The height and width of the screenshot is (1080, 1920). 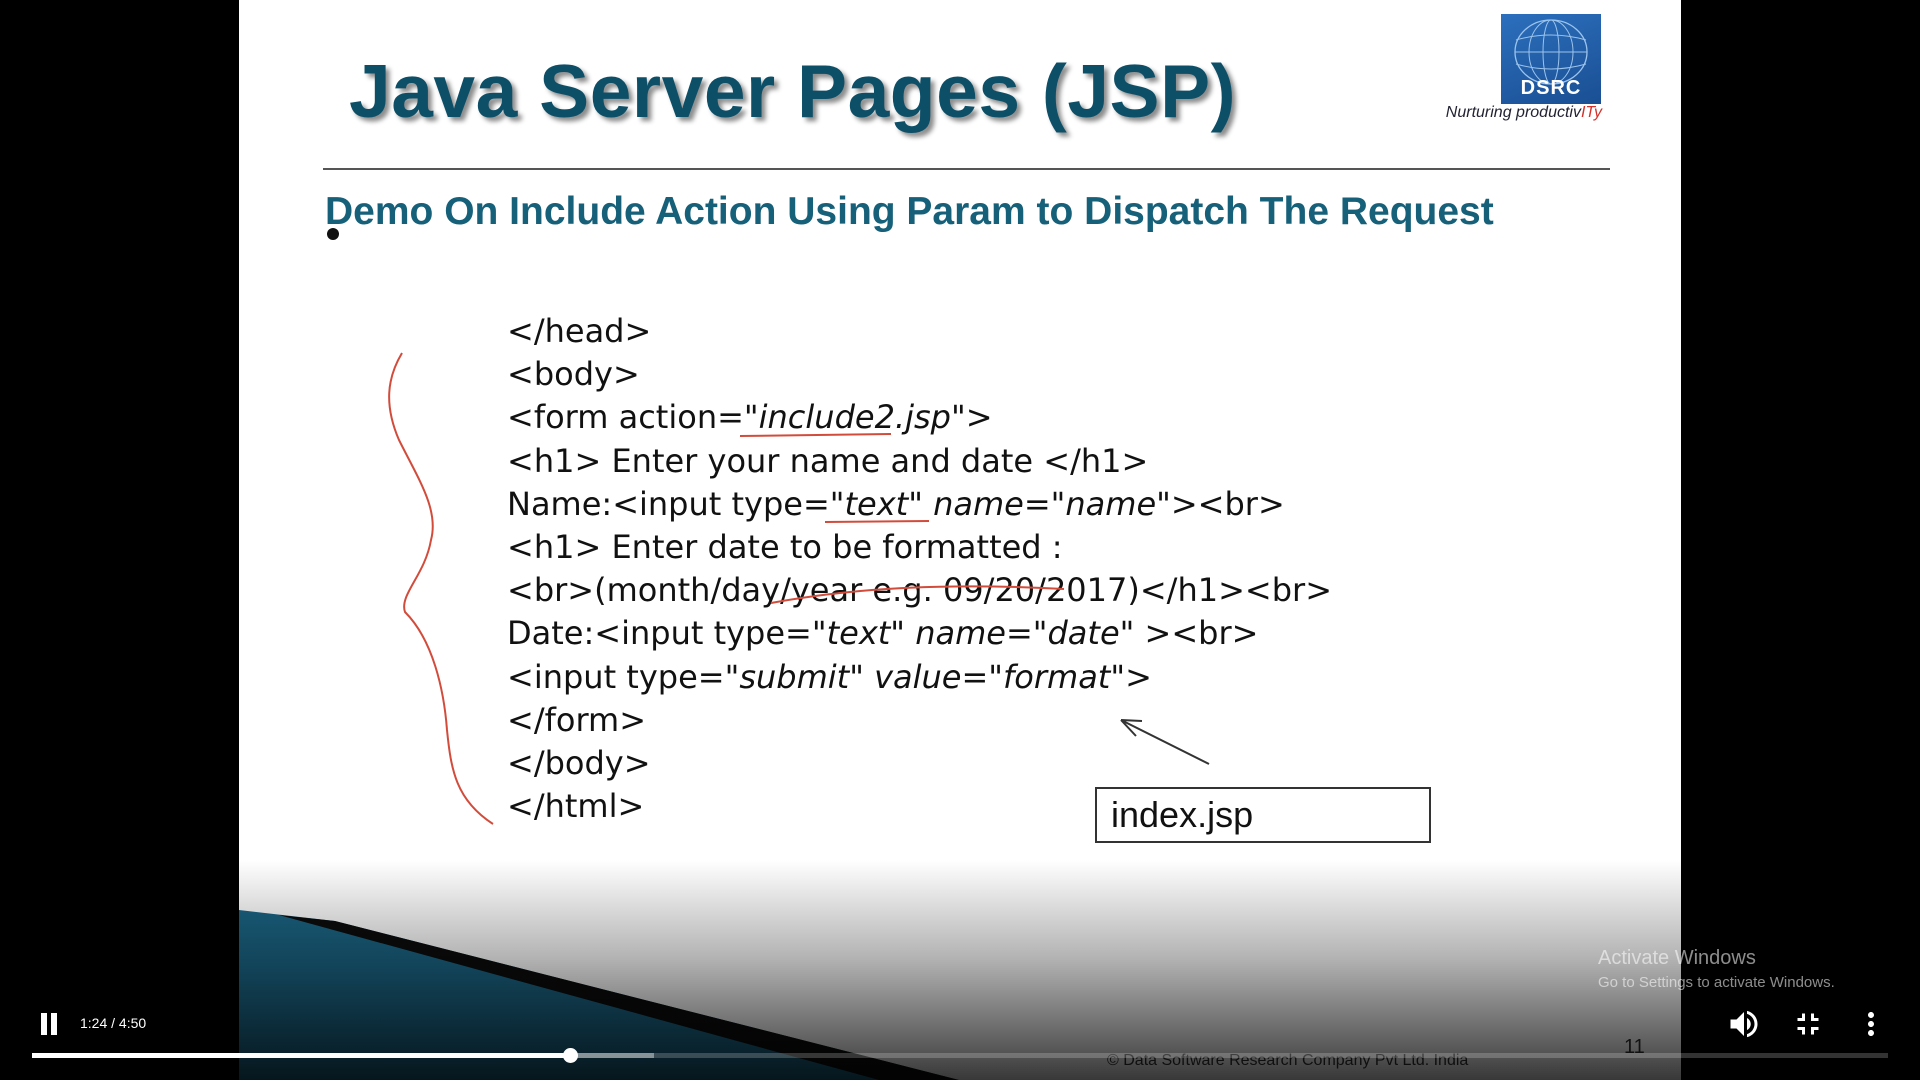 What do you see at coordinates (793, 91) in the screenshot?
I see `slide-title: Java Server Pages (JSP)` at bounding box center [793, 91].